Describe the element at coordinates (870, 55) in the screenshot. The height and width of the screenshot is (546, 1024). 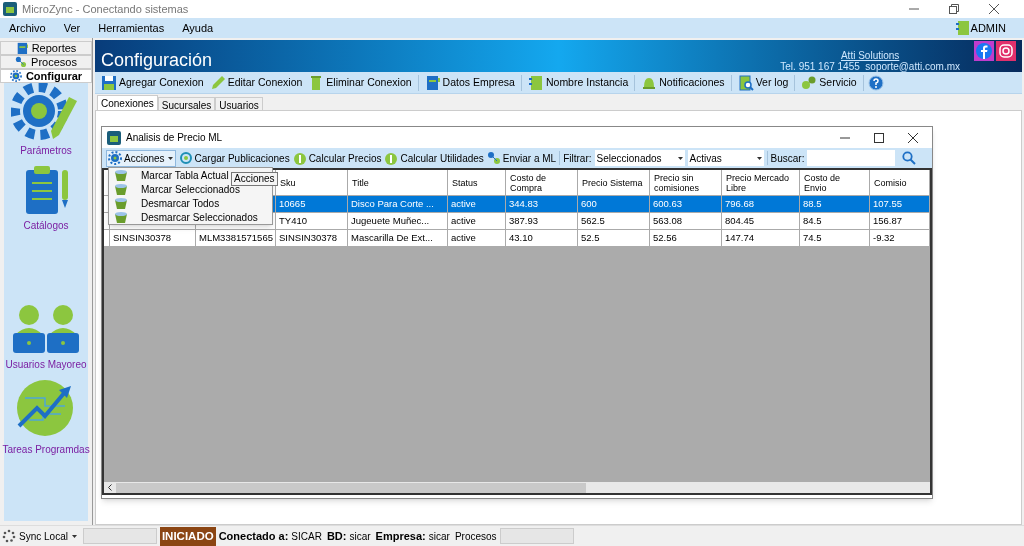
I see `company-link: Atti Solutions` at that location.